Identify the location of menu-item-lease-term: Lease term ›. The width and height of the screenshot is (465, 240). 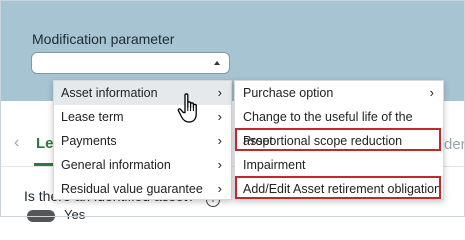
(142, 117).